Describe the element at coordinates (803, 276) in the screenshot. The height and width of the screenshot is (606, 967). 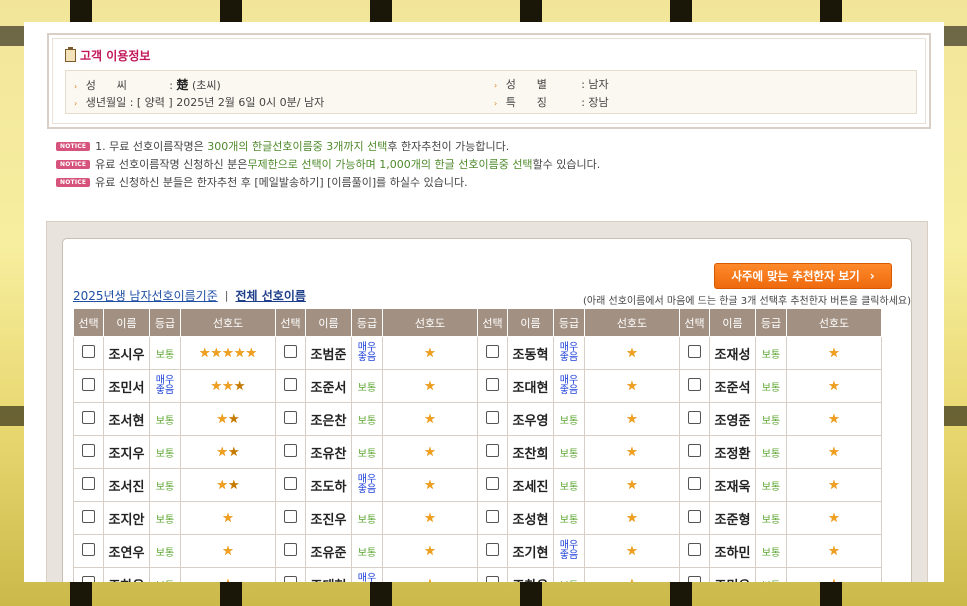
I see `recommend-hanja-button: 사주에 맞는 추천한자 보기 ›` at that location.